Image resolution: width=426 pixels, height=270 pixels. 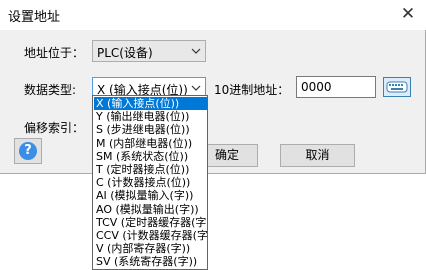 I want to click on dropdown-option: V (内部寄存器(字)), so click(x=150, y=248).